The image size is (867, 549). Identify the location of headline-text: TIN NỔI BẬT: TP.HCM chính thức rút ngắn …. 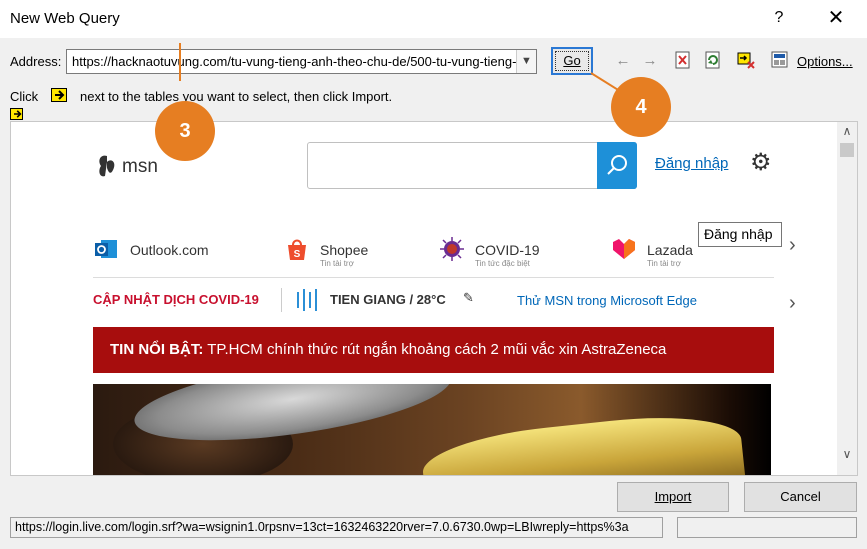
(388, 349).